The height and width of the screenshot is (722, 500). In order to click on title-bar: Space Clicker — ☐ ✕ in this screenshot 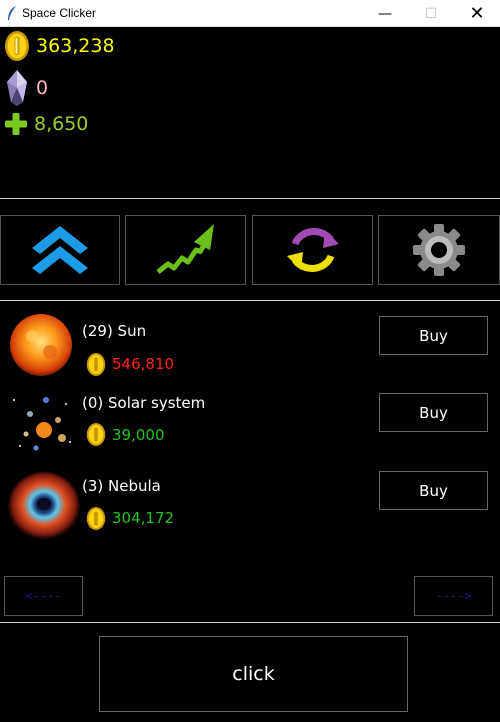, I will do `click(250, 13)`.